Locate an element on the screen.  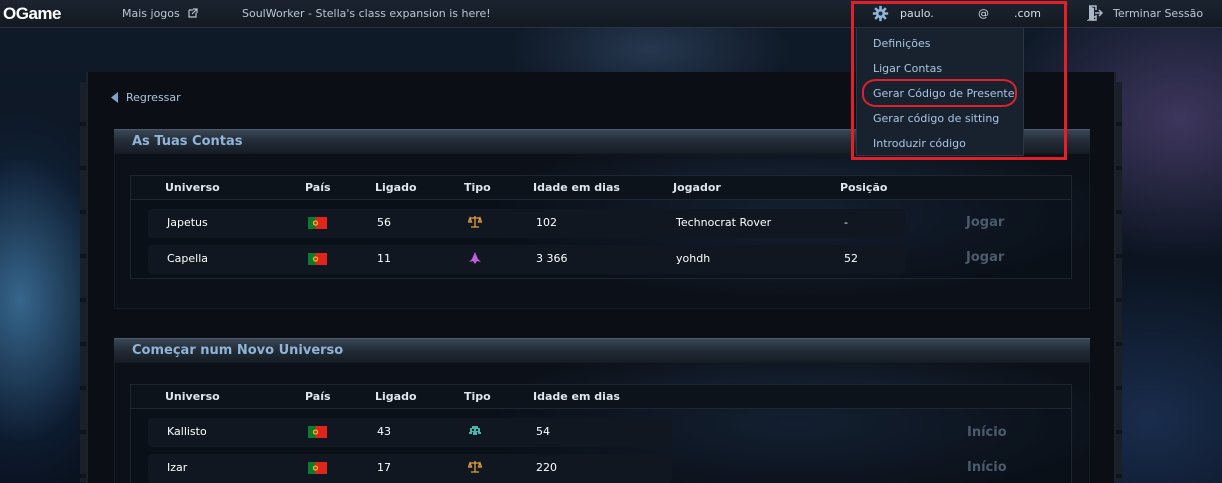
table-row: Kallisto 43 54 is located at coordinates (410, 432).